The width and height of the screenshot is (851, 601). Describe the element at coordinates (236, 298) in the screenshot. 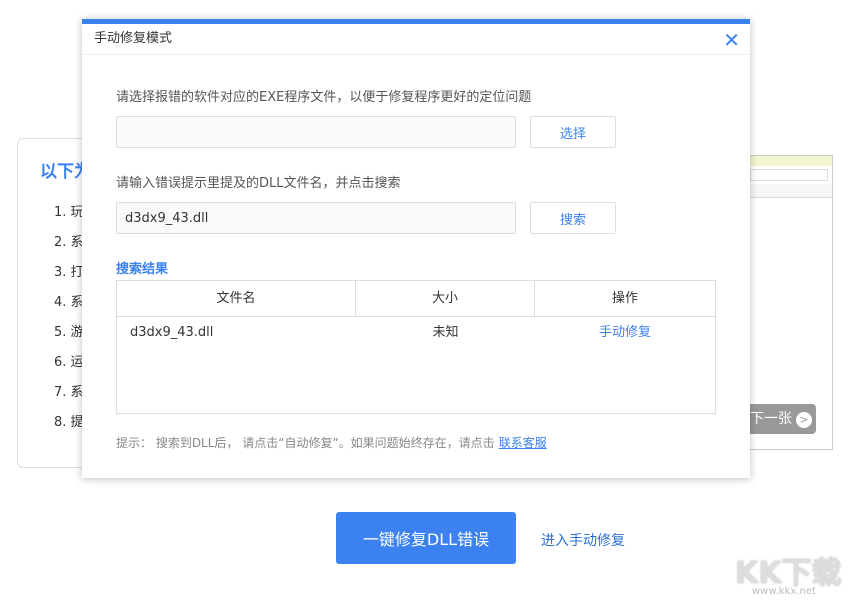

I see `column-header: 文件名` at that location.